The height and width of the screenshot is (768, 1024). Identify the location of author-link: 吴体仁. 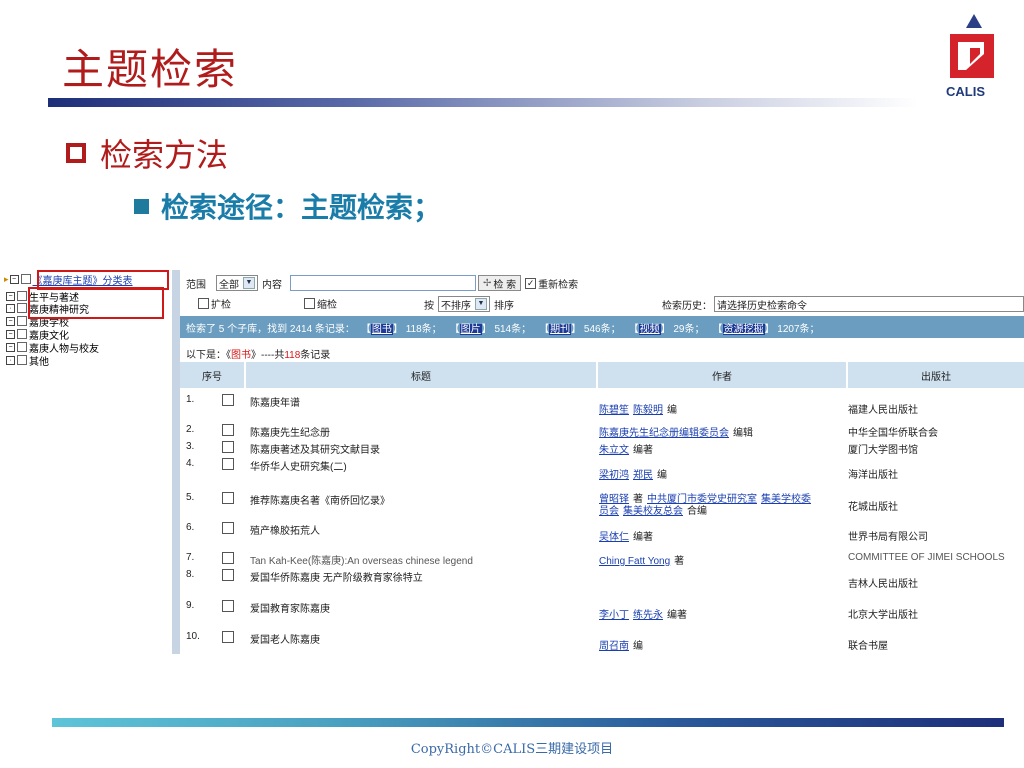
(614, 537).